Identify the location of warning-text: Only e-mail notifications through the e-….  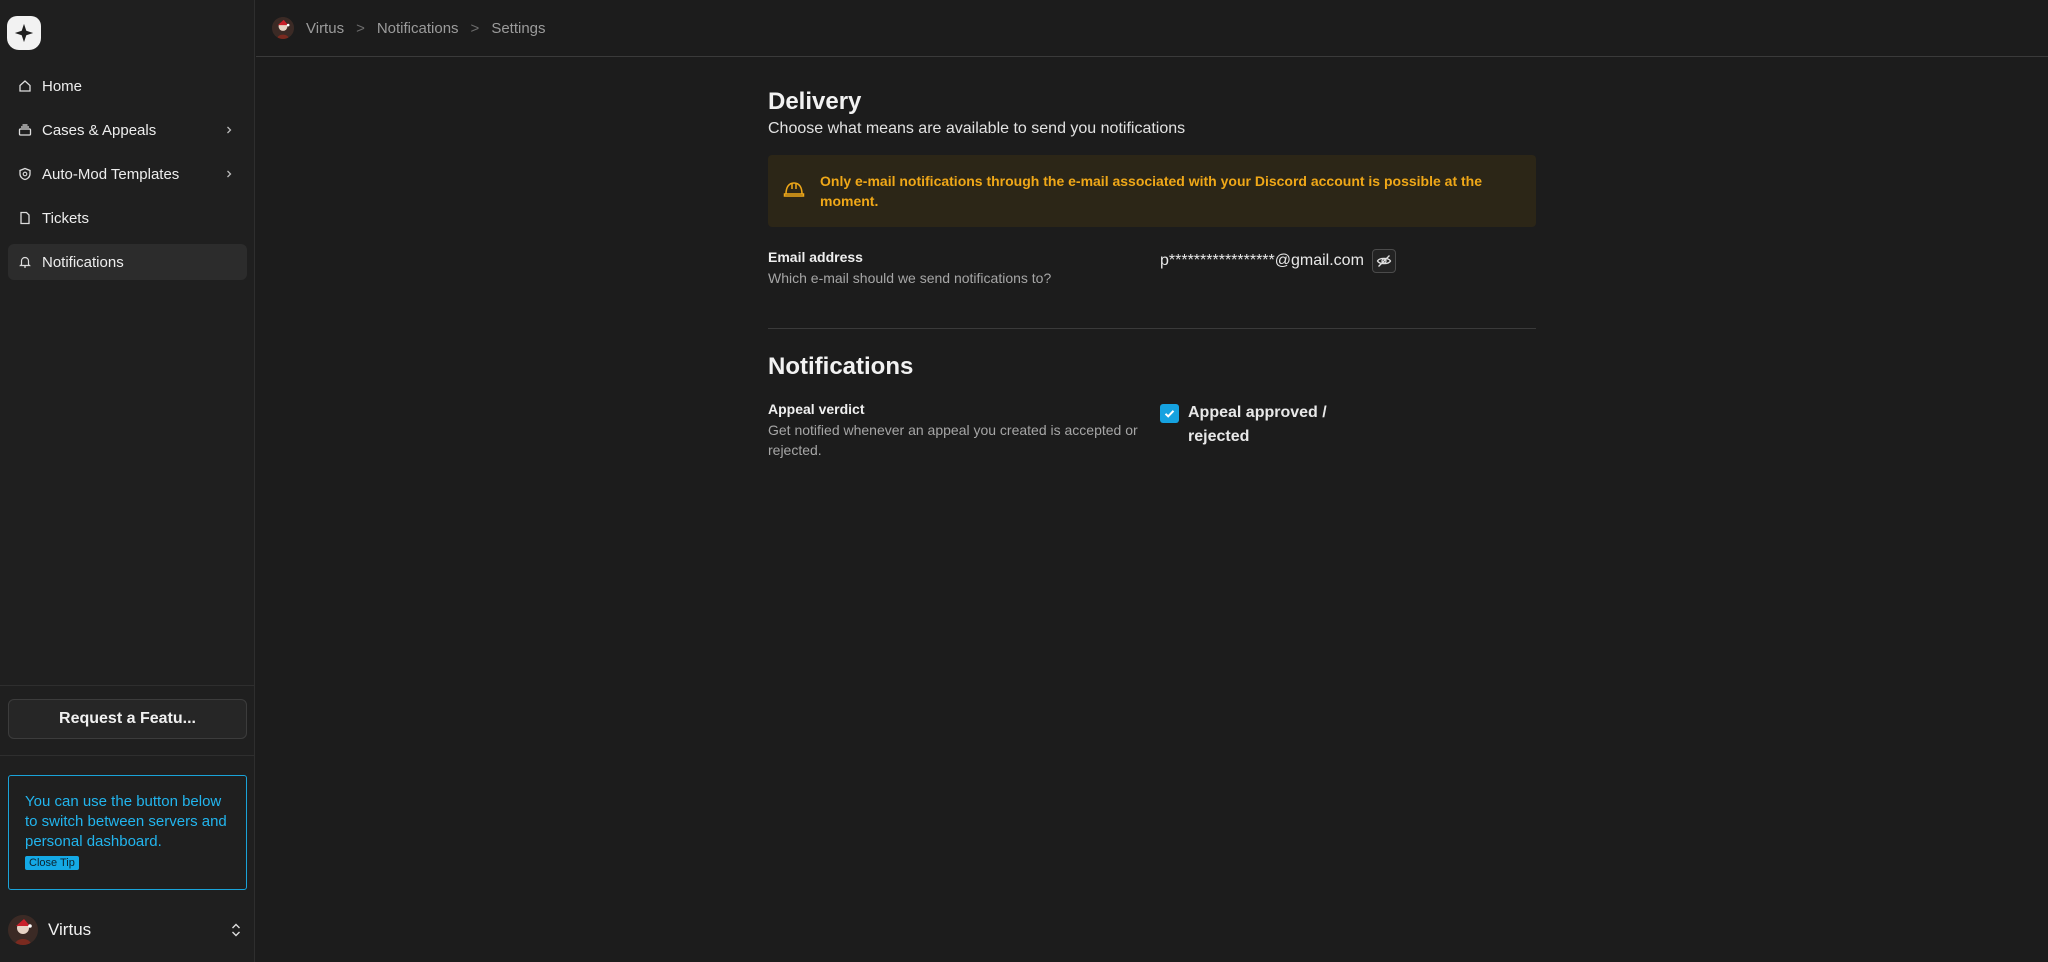
(1151, 191).